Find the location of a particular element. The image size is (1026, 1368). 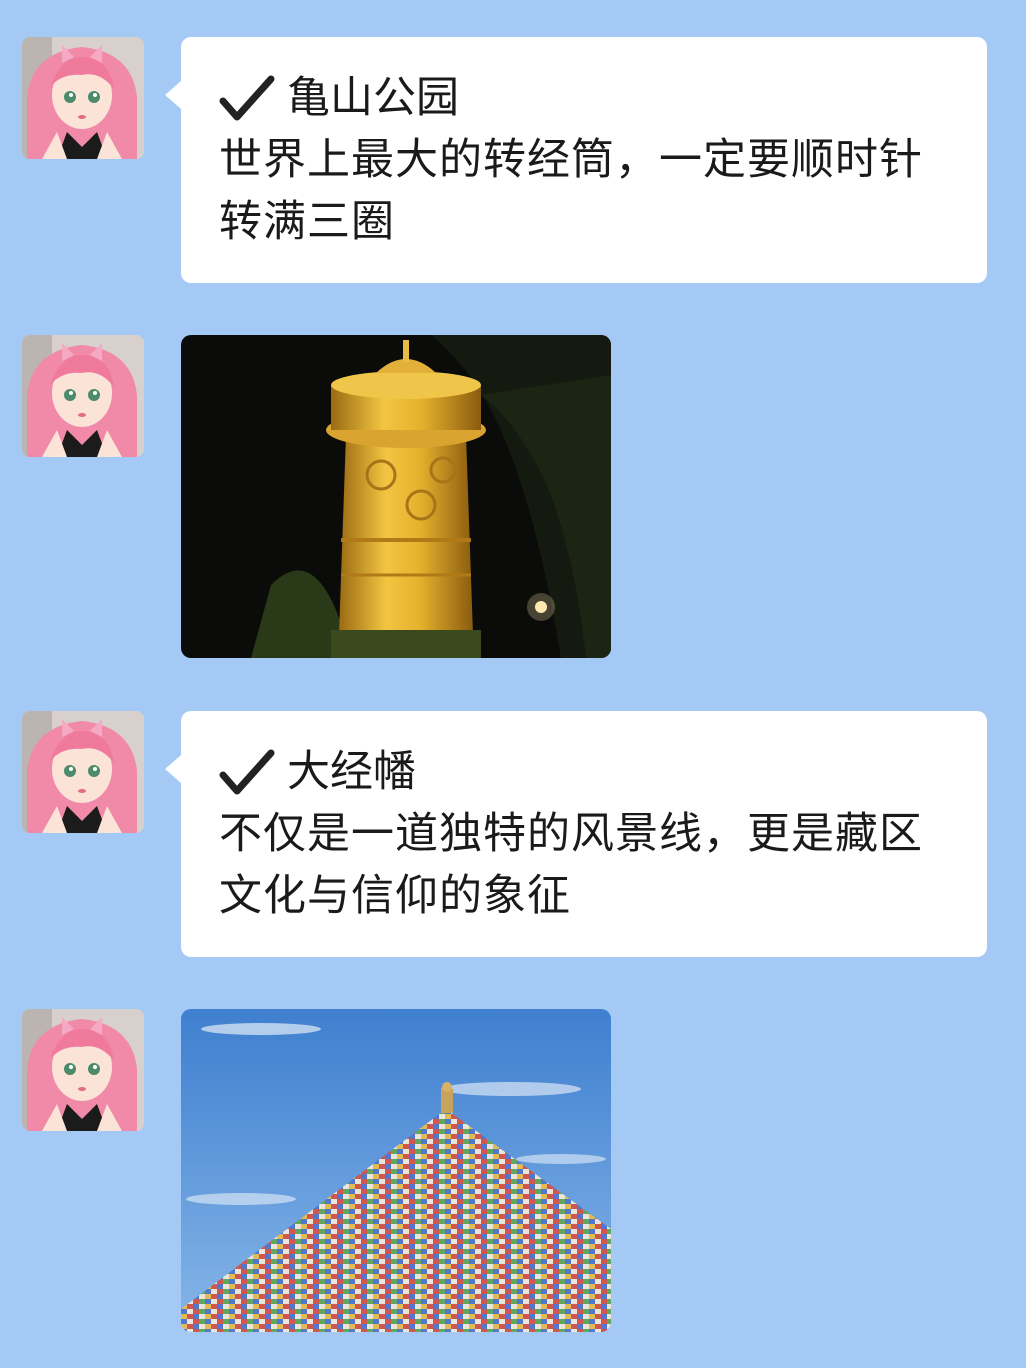

message-body: 世界上最大的转经筒，一定要顺时针转满三圈 is located at coordinates (571, 191).